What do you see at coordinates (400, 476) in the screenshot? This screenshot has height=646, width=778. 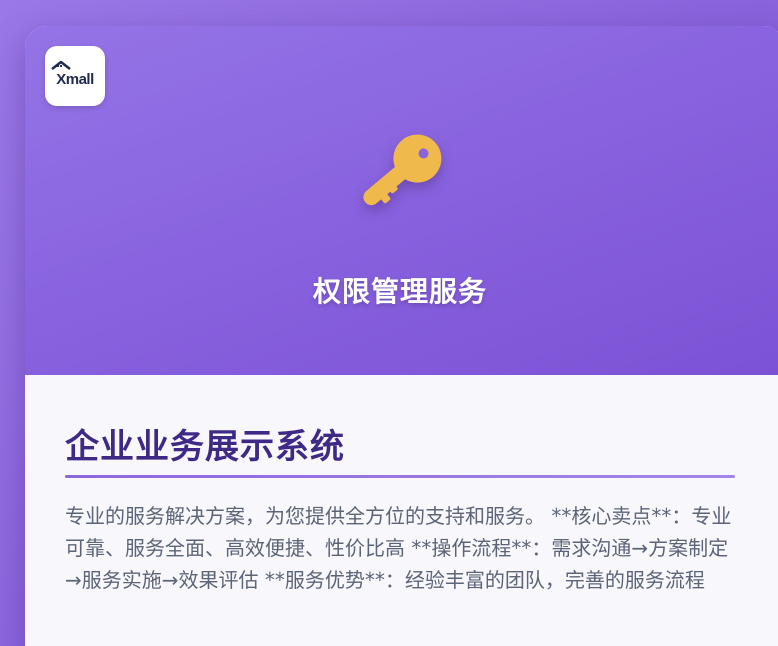 I see `title-divider` at bounding box center [400, 476].